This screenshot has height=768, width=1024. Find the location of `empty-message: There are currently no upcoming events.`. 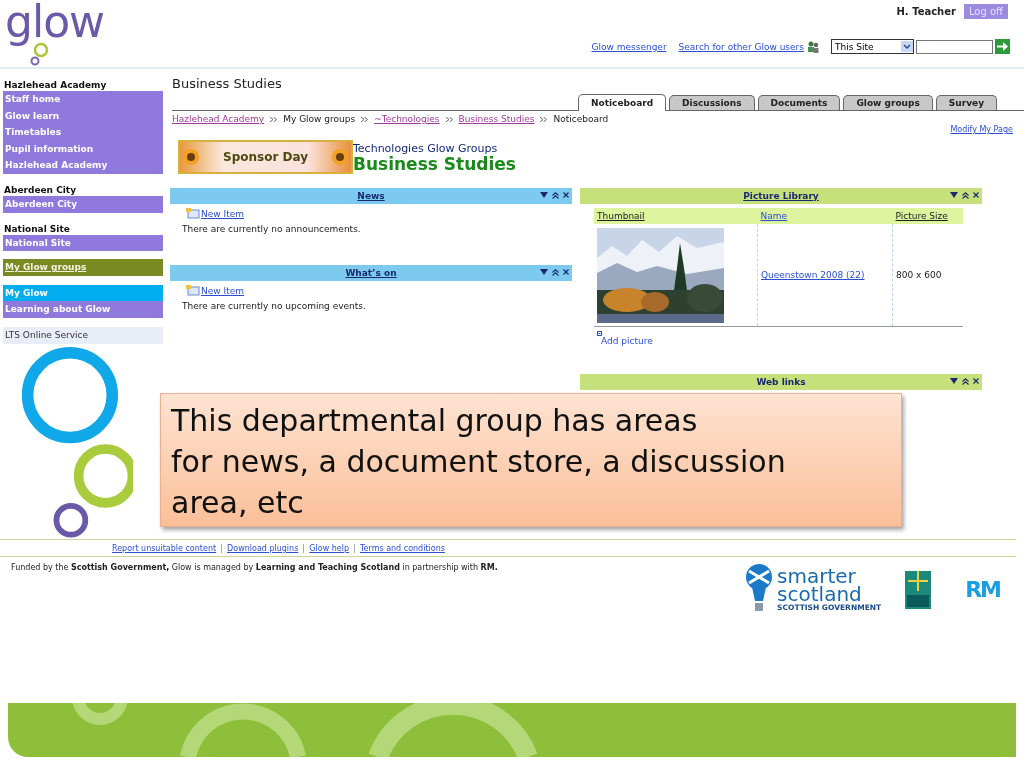

empty-message: There are currently no upcoming events. is located at coordinates (274, 306).